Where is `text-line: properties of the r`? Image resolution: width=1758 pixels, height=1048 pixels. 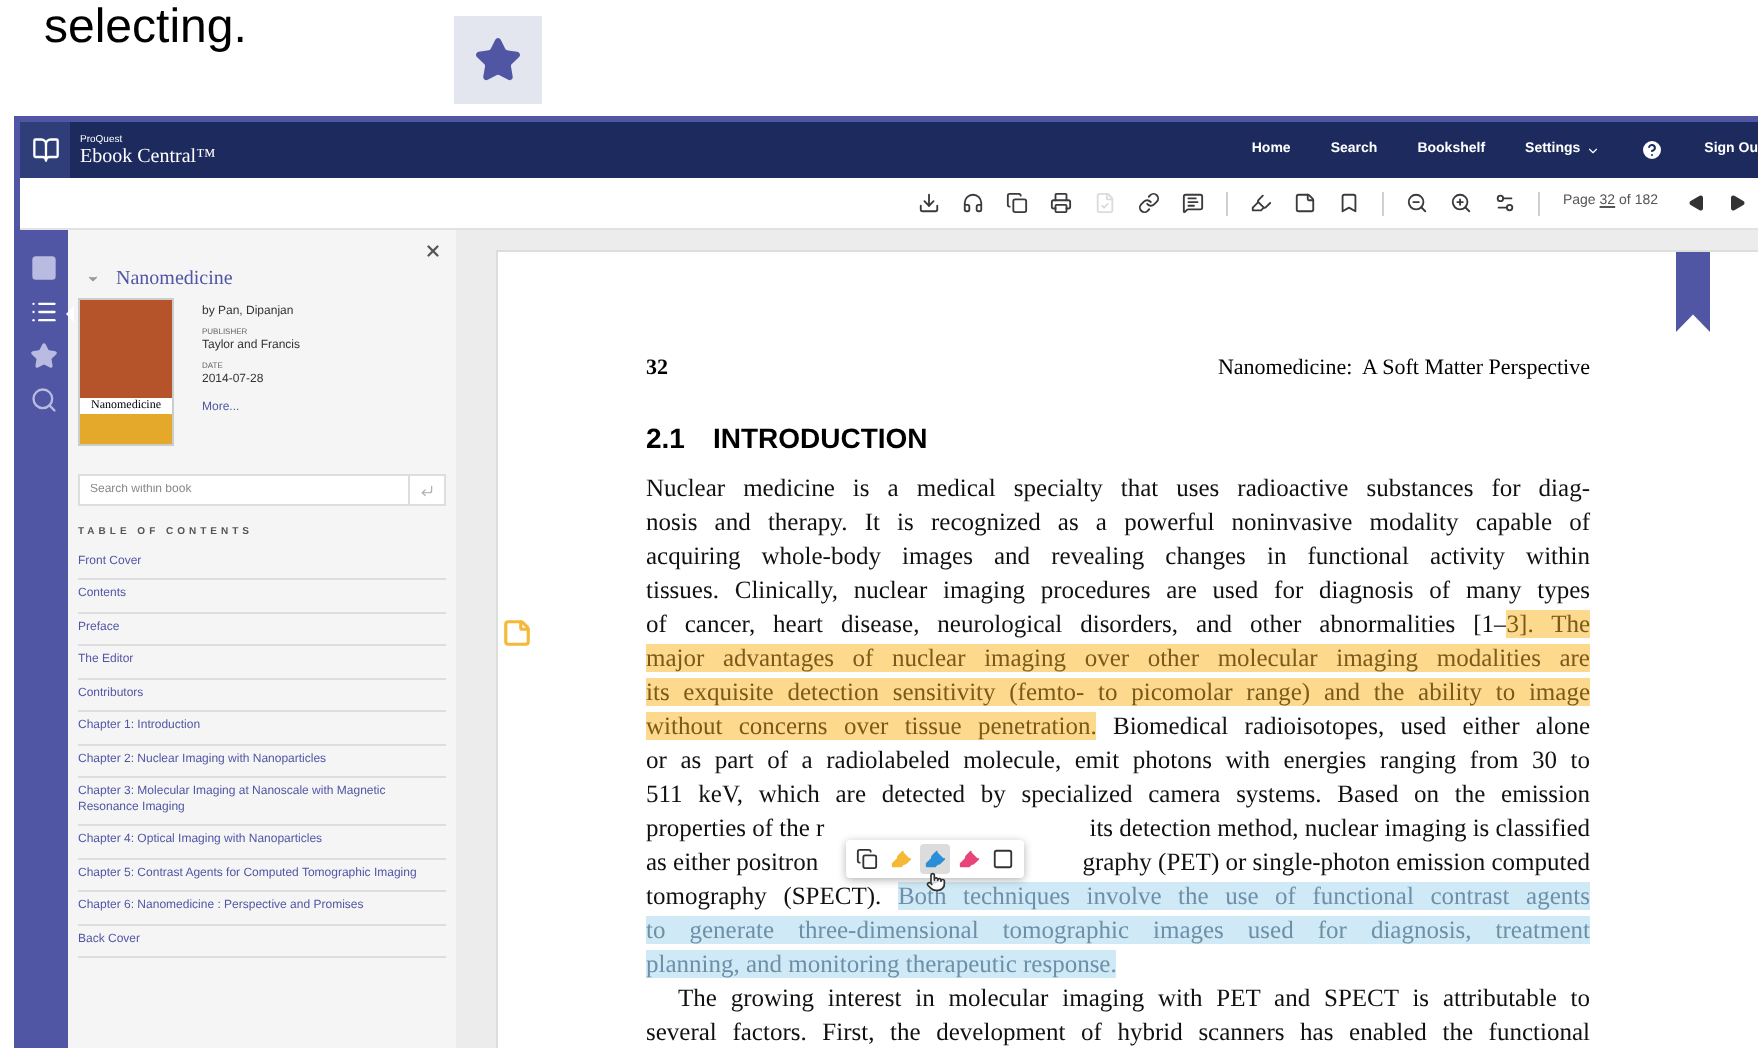 text-line: properties of the r is located at coordinates (735, 828).